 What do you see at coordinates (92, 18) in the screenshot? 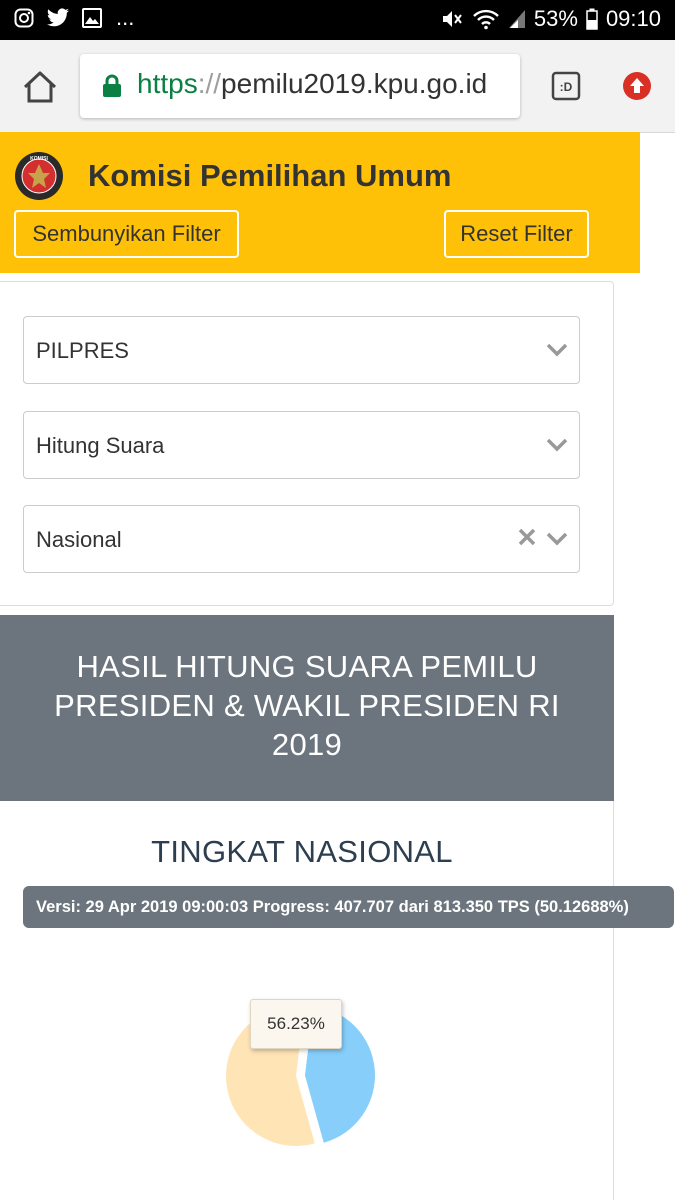
I see `gallery-icon` at bounding box center [92, 18].